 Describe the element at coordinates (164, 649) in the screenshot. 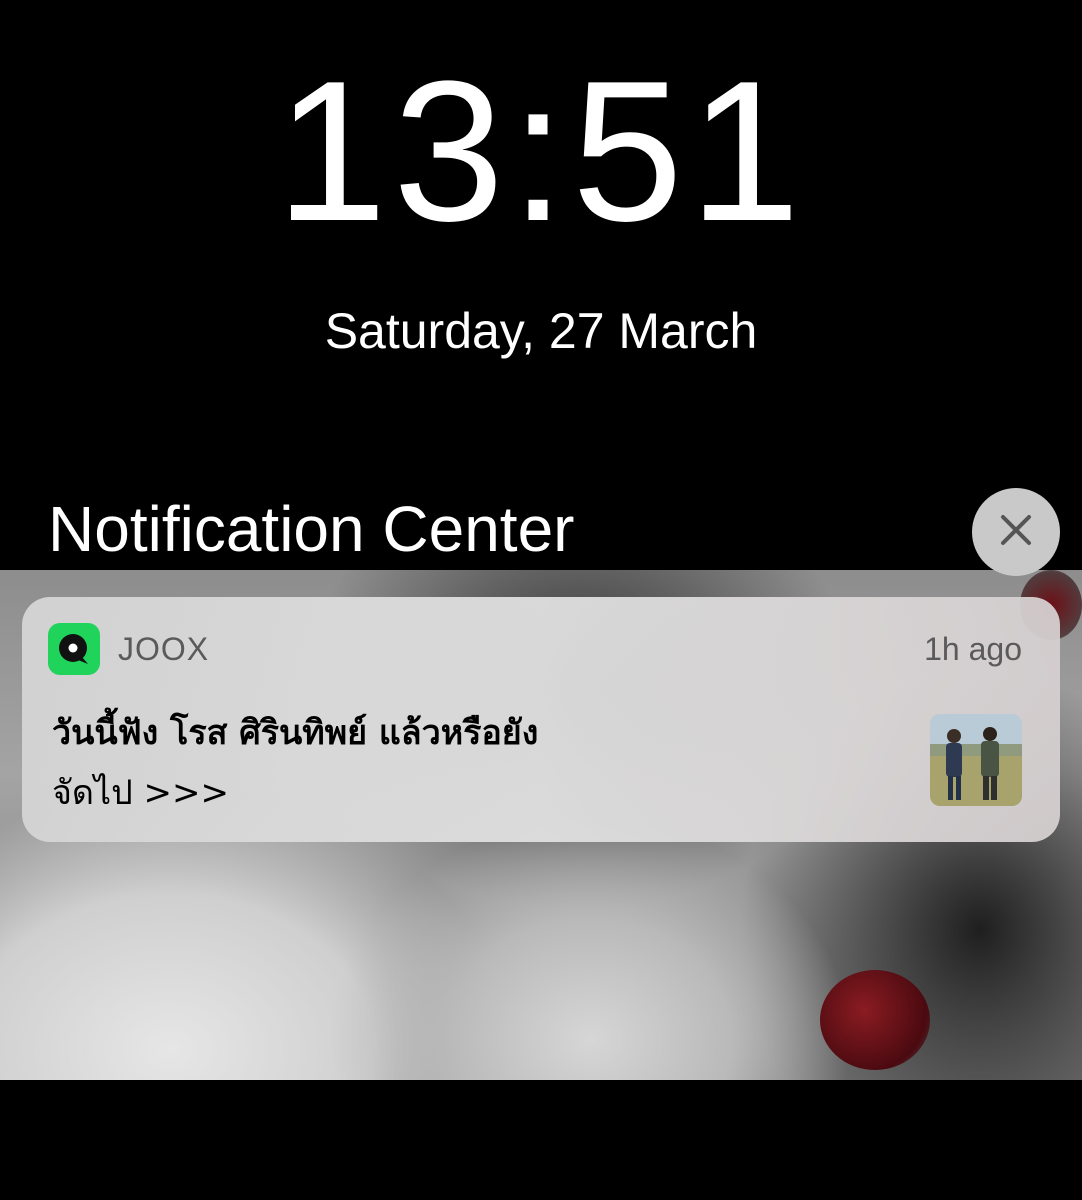

I see `notification-app-name: JOOX` at that location.